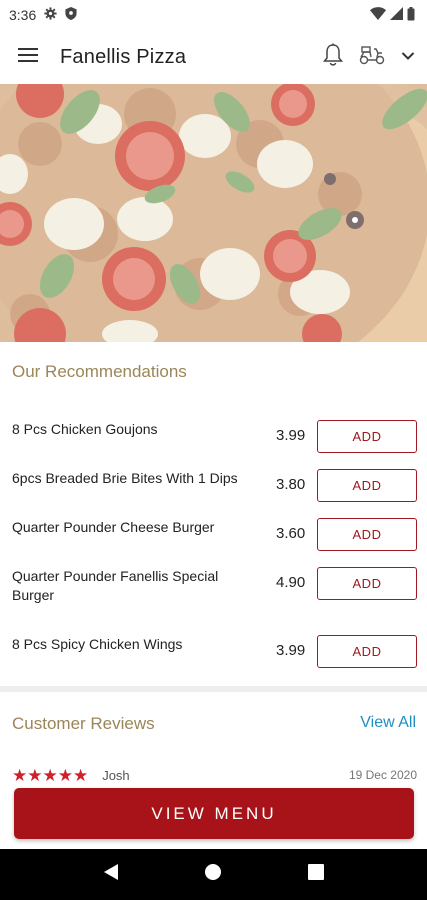 This screenshot has width=427, height=900. What do you see at coordinates (408, 57) in the screenshot?
I see `chevron-down-icon` at bounding box center [408, 57].